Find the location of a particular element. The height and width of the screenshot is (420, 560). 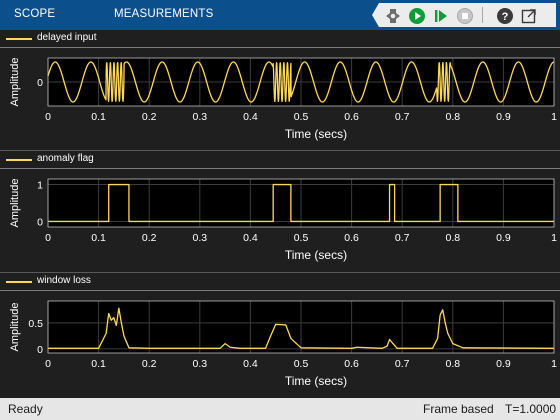

status-simulation-time: T=1.0000 is located at coordinates (531, 409).